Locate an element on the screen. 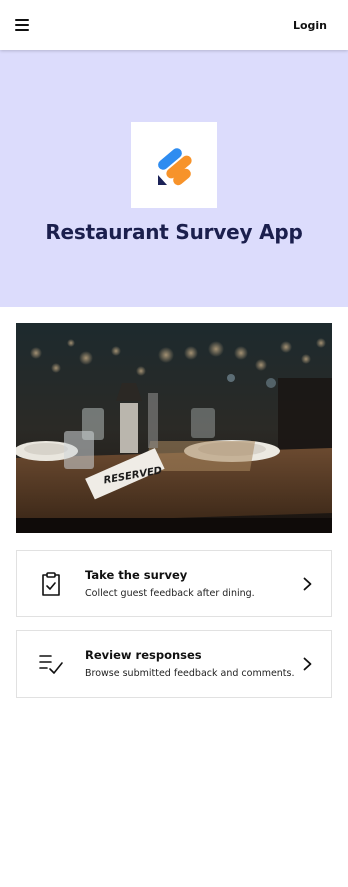 The image size is (348, 887). card-description: Collect guest feedback after dining. is located at coordinates (170, 593).